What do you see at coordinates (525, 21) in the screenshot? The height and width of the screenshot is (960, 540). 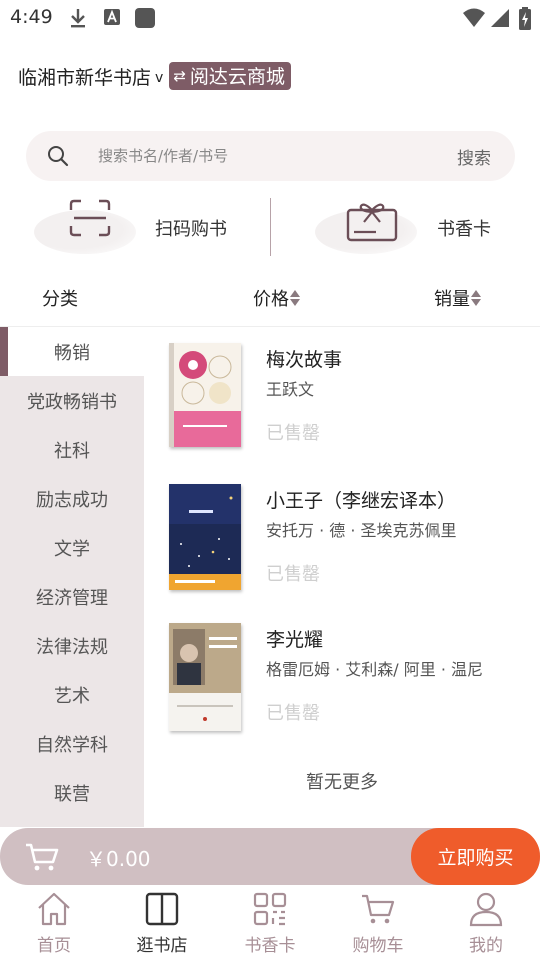 I see `battery-charging-icon` at bounding box center [525, 21].